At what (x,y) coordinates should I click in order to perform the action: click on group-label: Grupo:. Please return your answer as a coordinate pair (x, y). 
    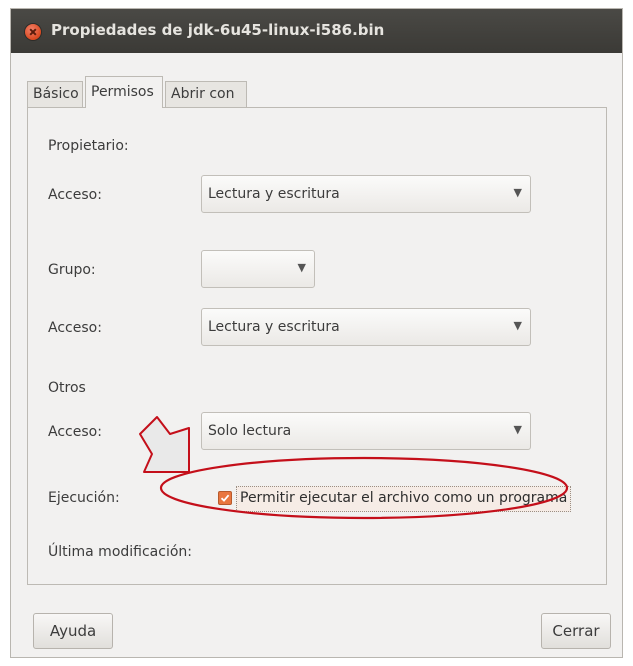
    Looking at the image, I should click on (72, 270).